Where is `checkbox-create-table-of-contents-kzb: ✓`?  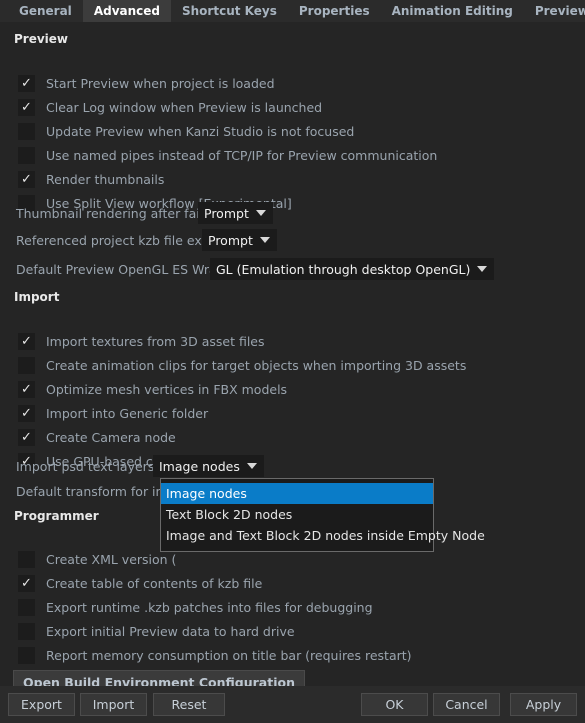 checkbox-create-table-of-contents-kzb: ✓ is located at coordinates (26, 583).